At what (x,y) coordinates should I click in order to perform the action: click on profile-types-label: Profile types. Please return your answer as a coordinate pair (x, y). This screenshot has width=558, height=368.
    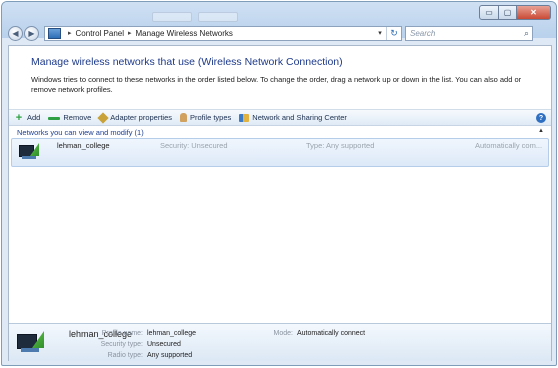
    Looking at the image, I should click on (211, 117).